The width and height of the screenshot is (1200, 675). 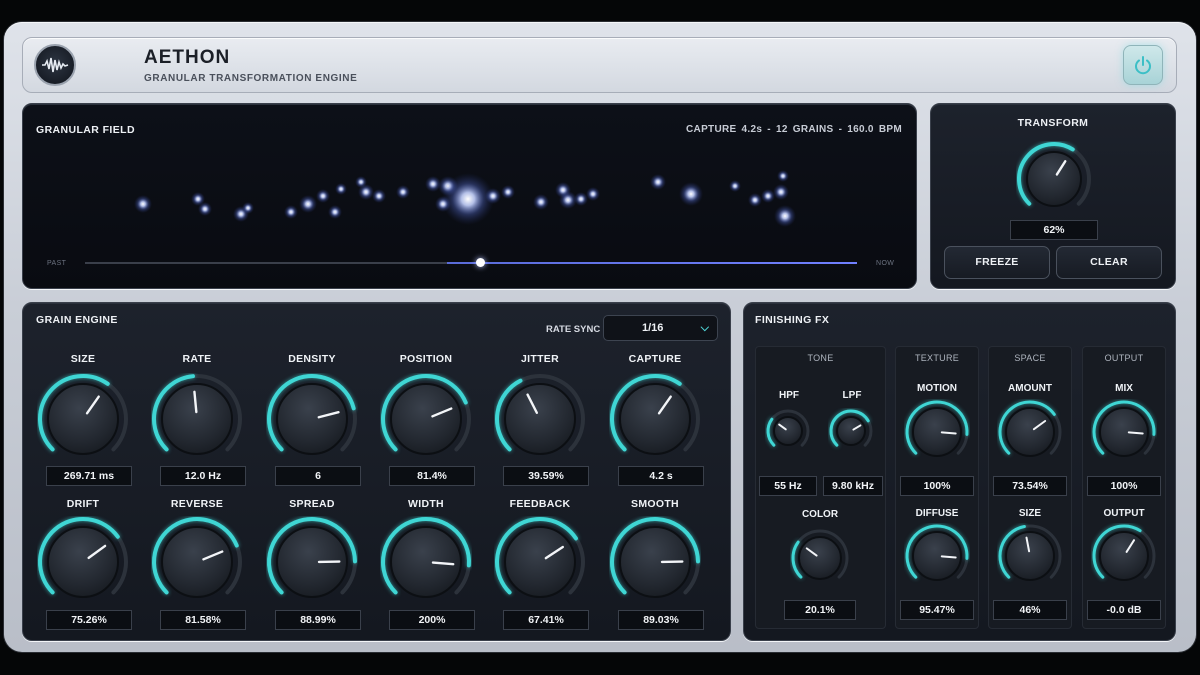 What do you see at coordinates (1053, 123) in the screenshot?
I see `transform-title: TRANSFORM` at bounding box center [1053, 123].